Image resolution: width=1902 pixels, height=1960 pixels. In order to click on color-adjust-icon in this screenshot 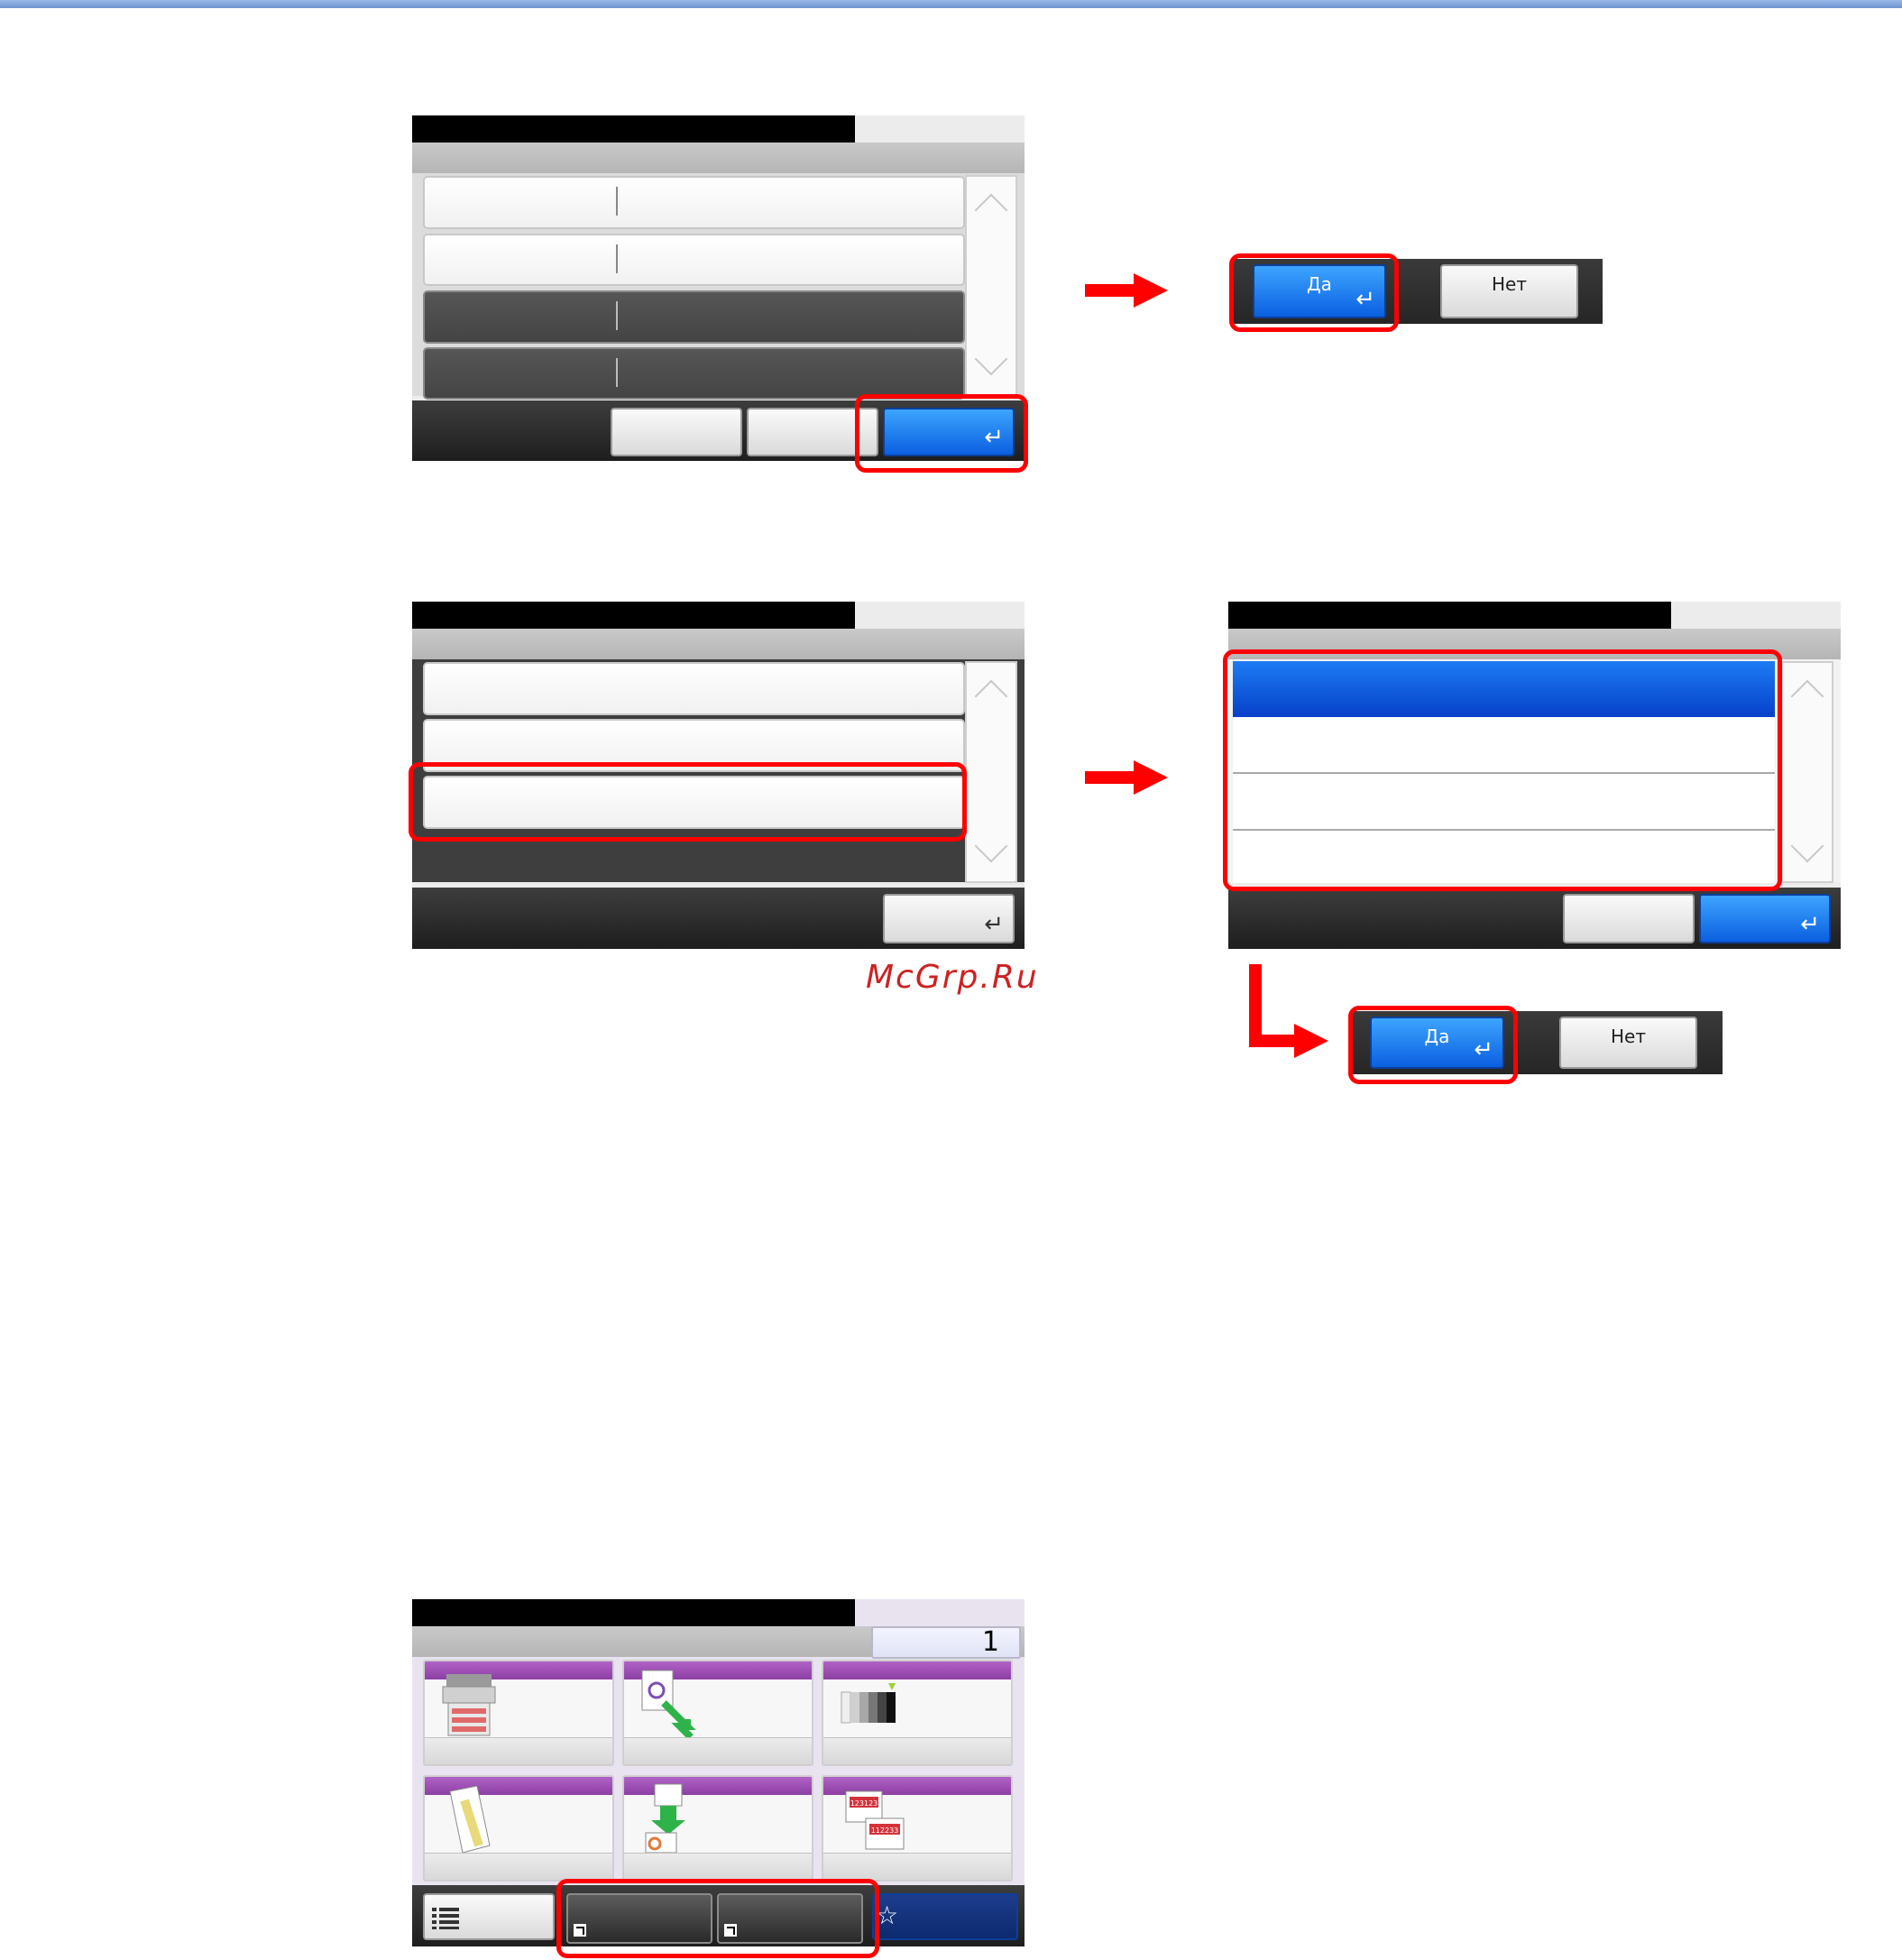, I will do `click(868, 1704)`.